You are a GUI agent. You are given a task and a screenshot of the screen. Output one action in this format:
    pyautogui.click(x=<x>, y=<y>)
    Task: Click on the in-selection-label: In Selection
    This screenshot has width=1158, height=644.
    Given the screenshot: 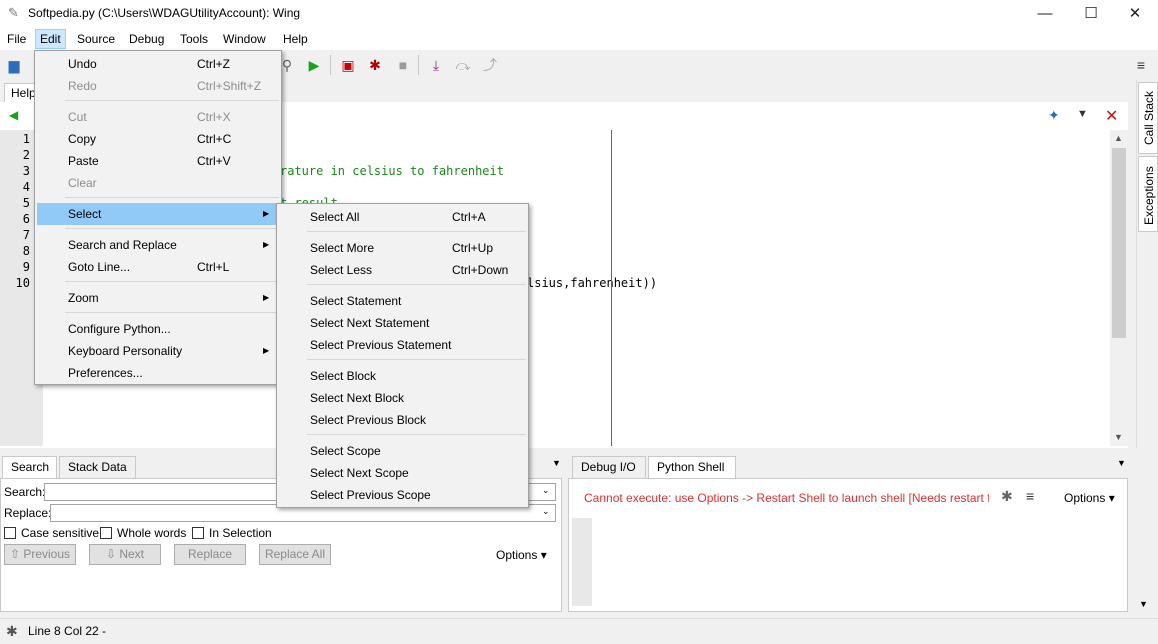 What is the action you would take?
    pyautogui.click(x=240, y=533)
    